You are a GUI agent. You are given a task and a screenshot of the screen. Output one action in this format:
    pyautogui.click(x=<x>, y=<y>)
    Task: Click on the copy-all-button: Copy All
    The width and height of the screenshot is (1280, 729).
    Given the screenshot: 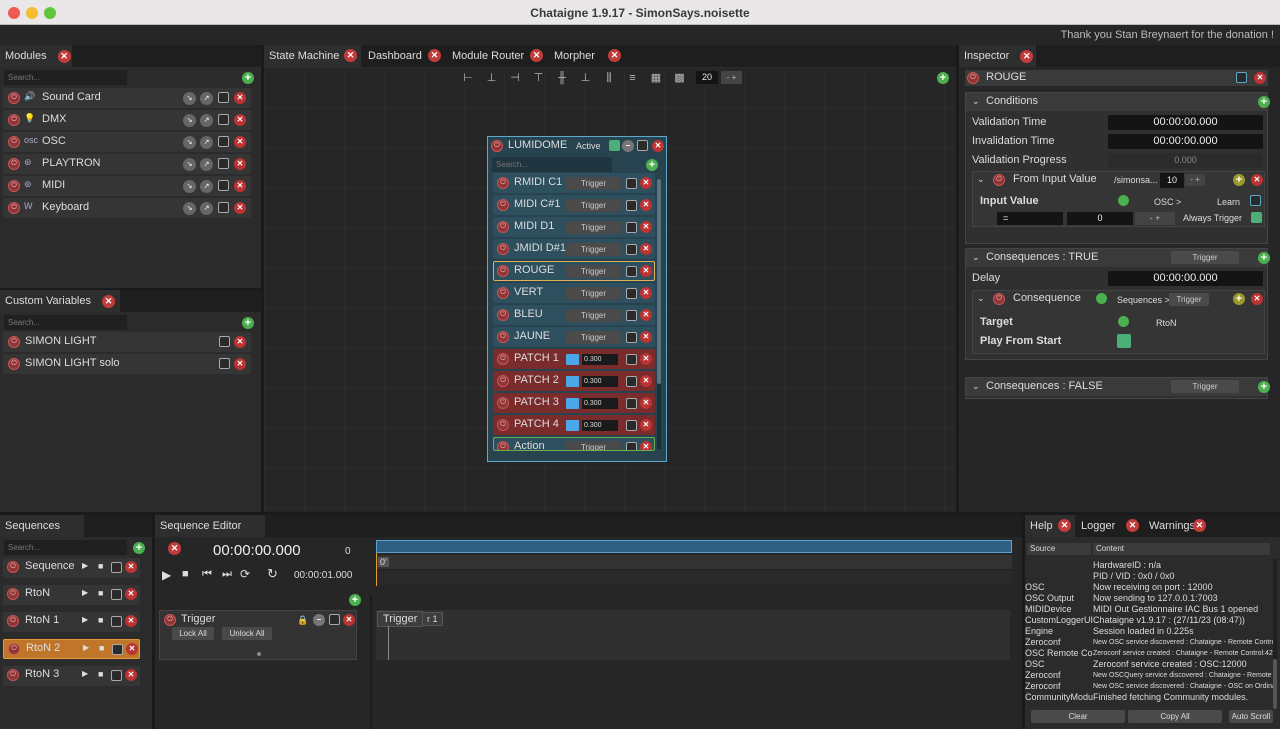 What is the action you would take?
    pyautogui.click(x=1175, y=716)
    